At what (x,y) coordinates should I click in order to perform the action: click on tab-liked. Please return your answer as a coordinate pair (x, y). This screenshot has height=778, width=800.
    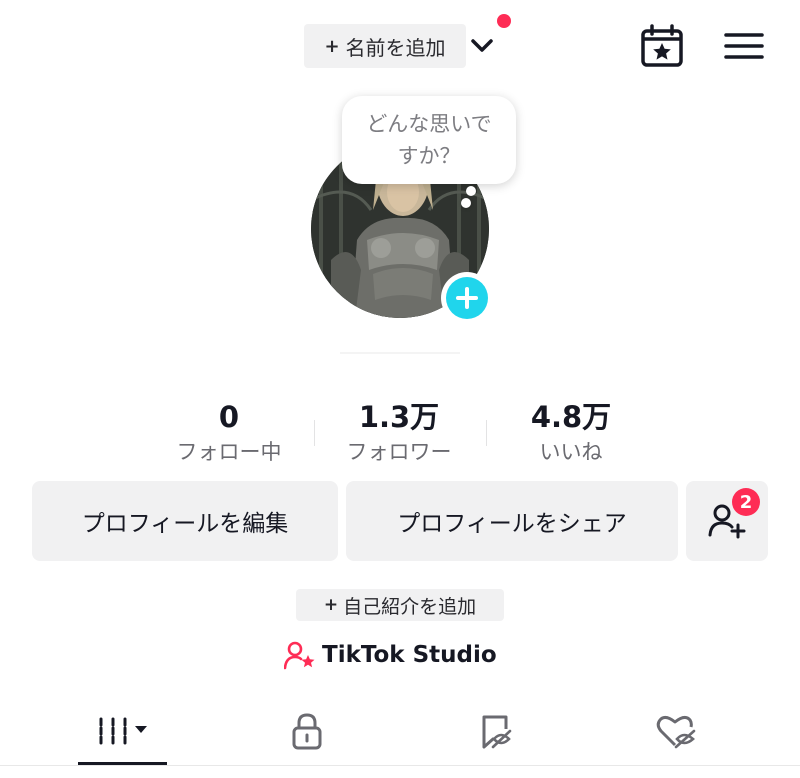
    Looking at the image, I should click on (677, 731).